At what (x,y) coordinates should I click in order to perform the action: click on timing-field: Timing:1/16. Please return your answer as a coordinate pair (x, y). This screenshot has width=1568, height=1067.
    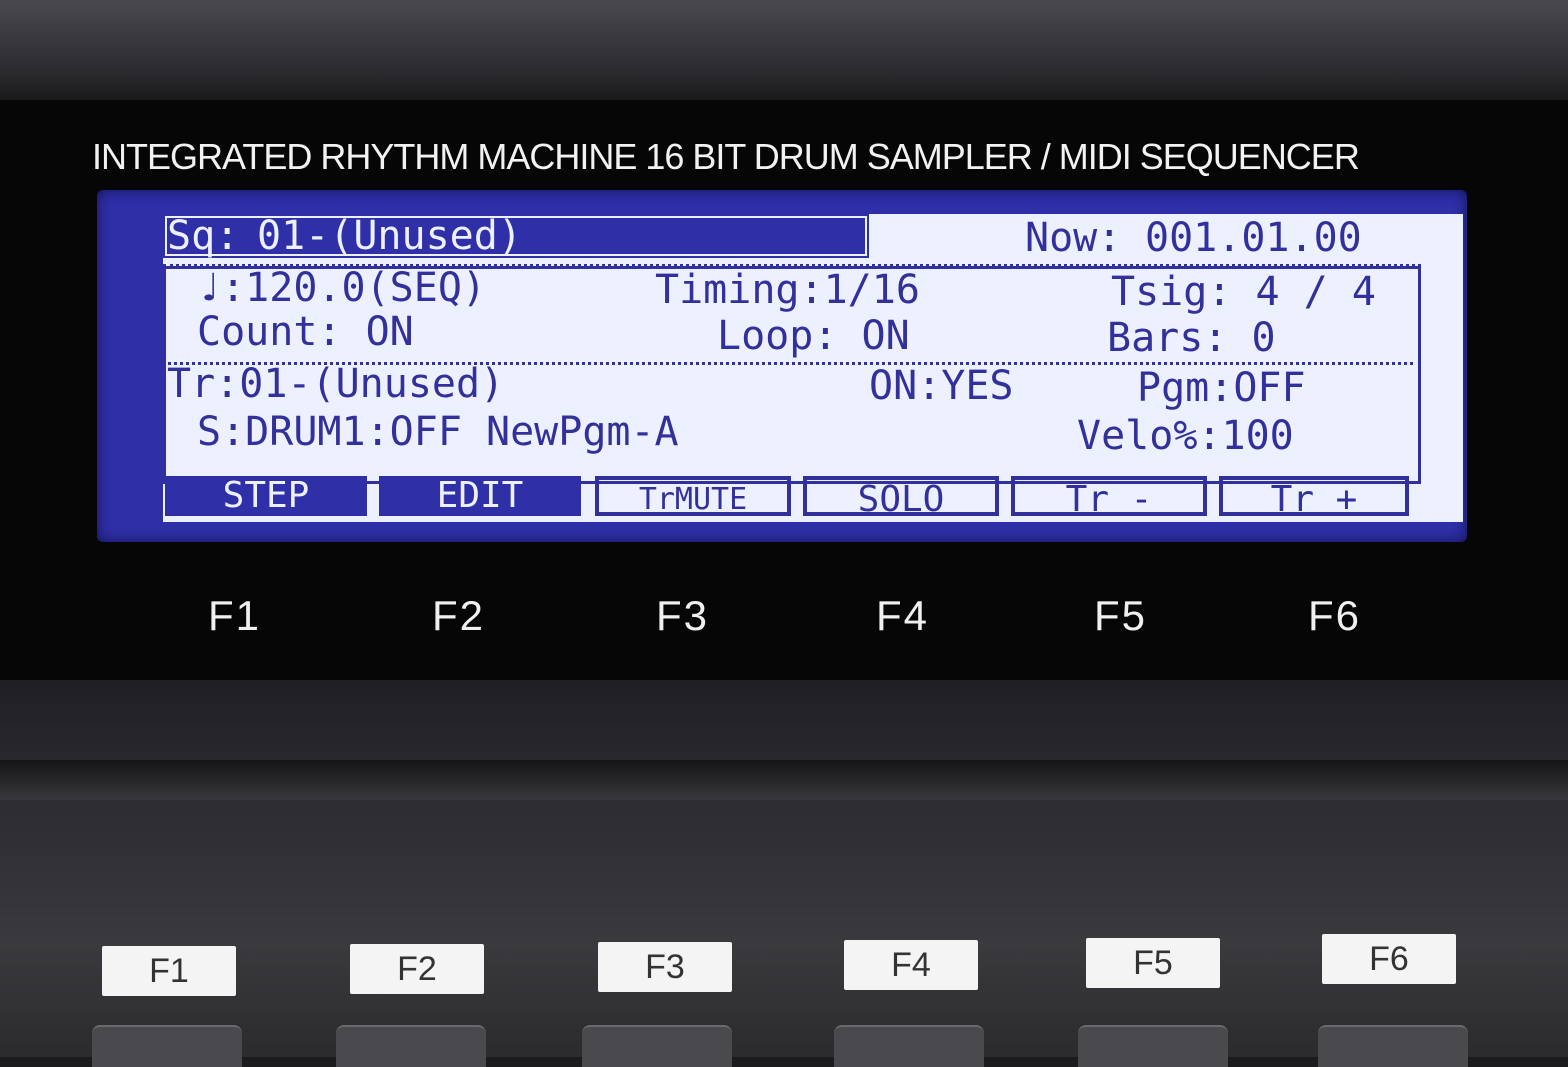
    Looking at the image, I should click on (787, 290).